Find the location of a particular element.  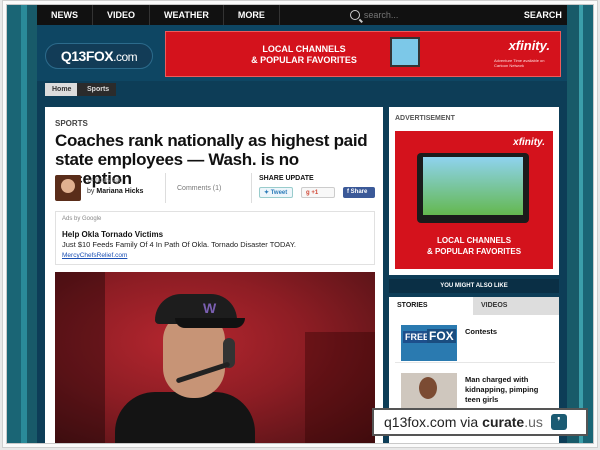

fb-share-label: Share is located at coordinates (359, 192).